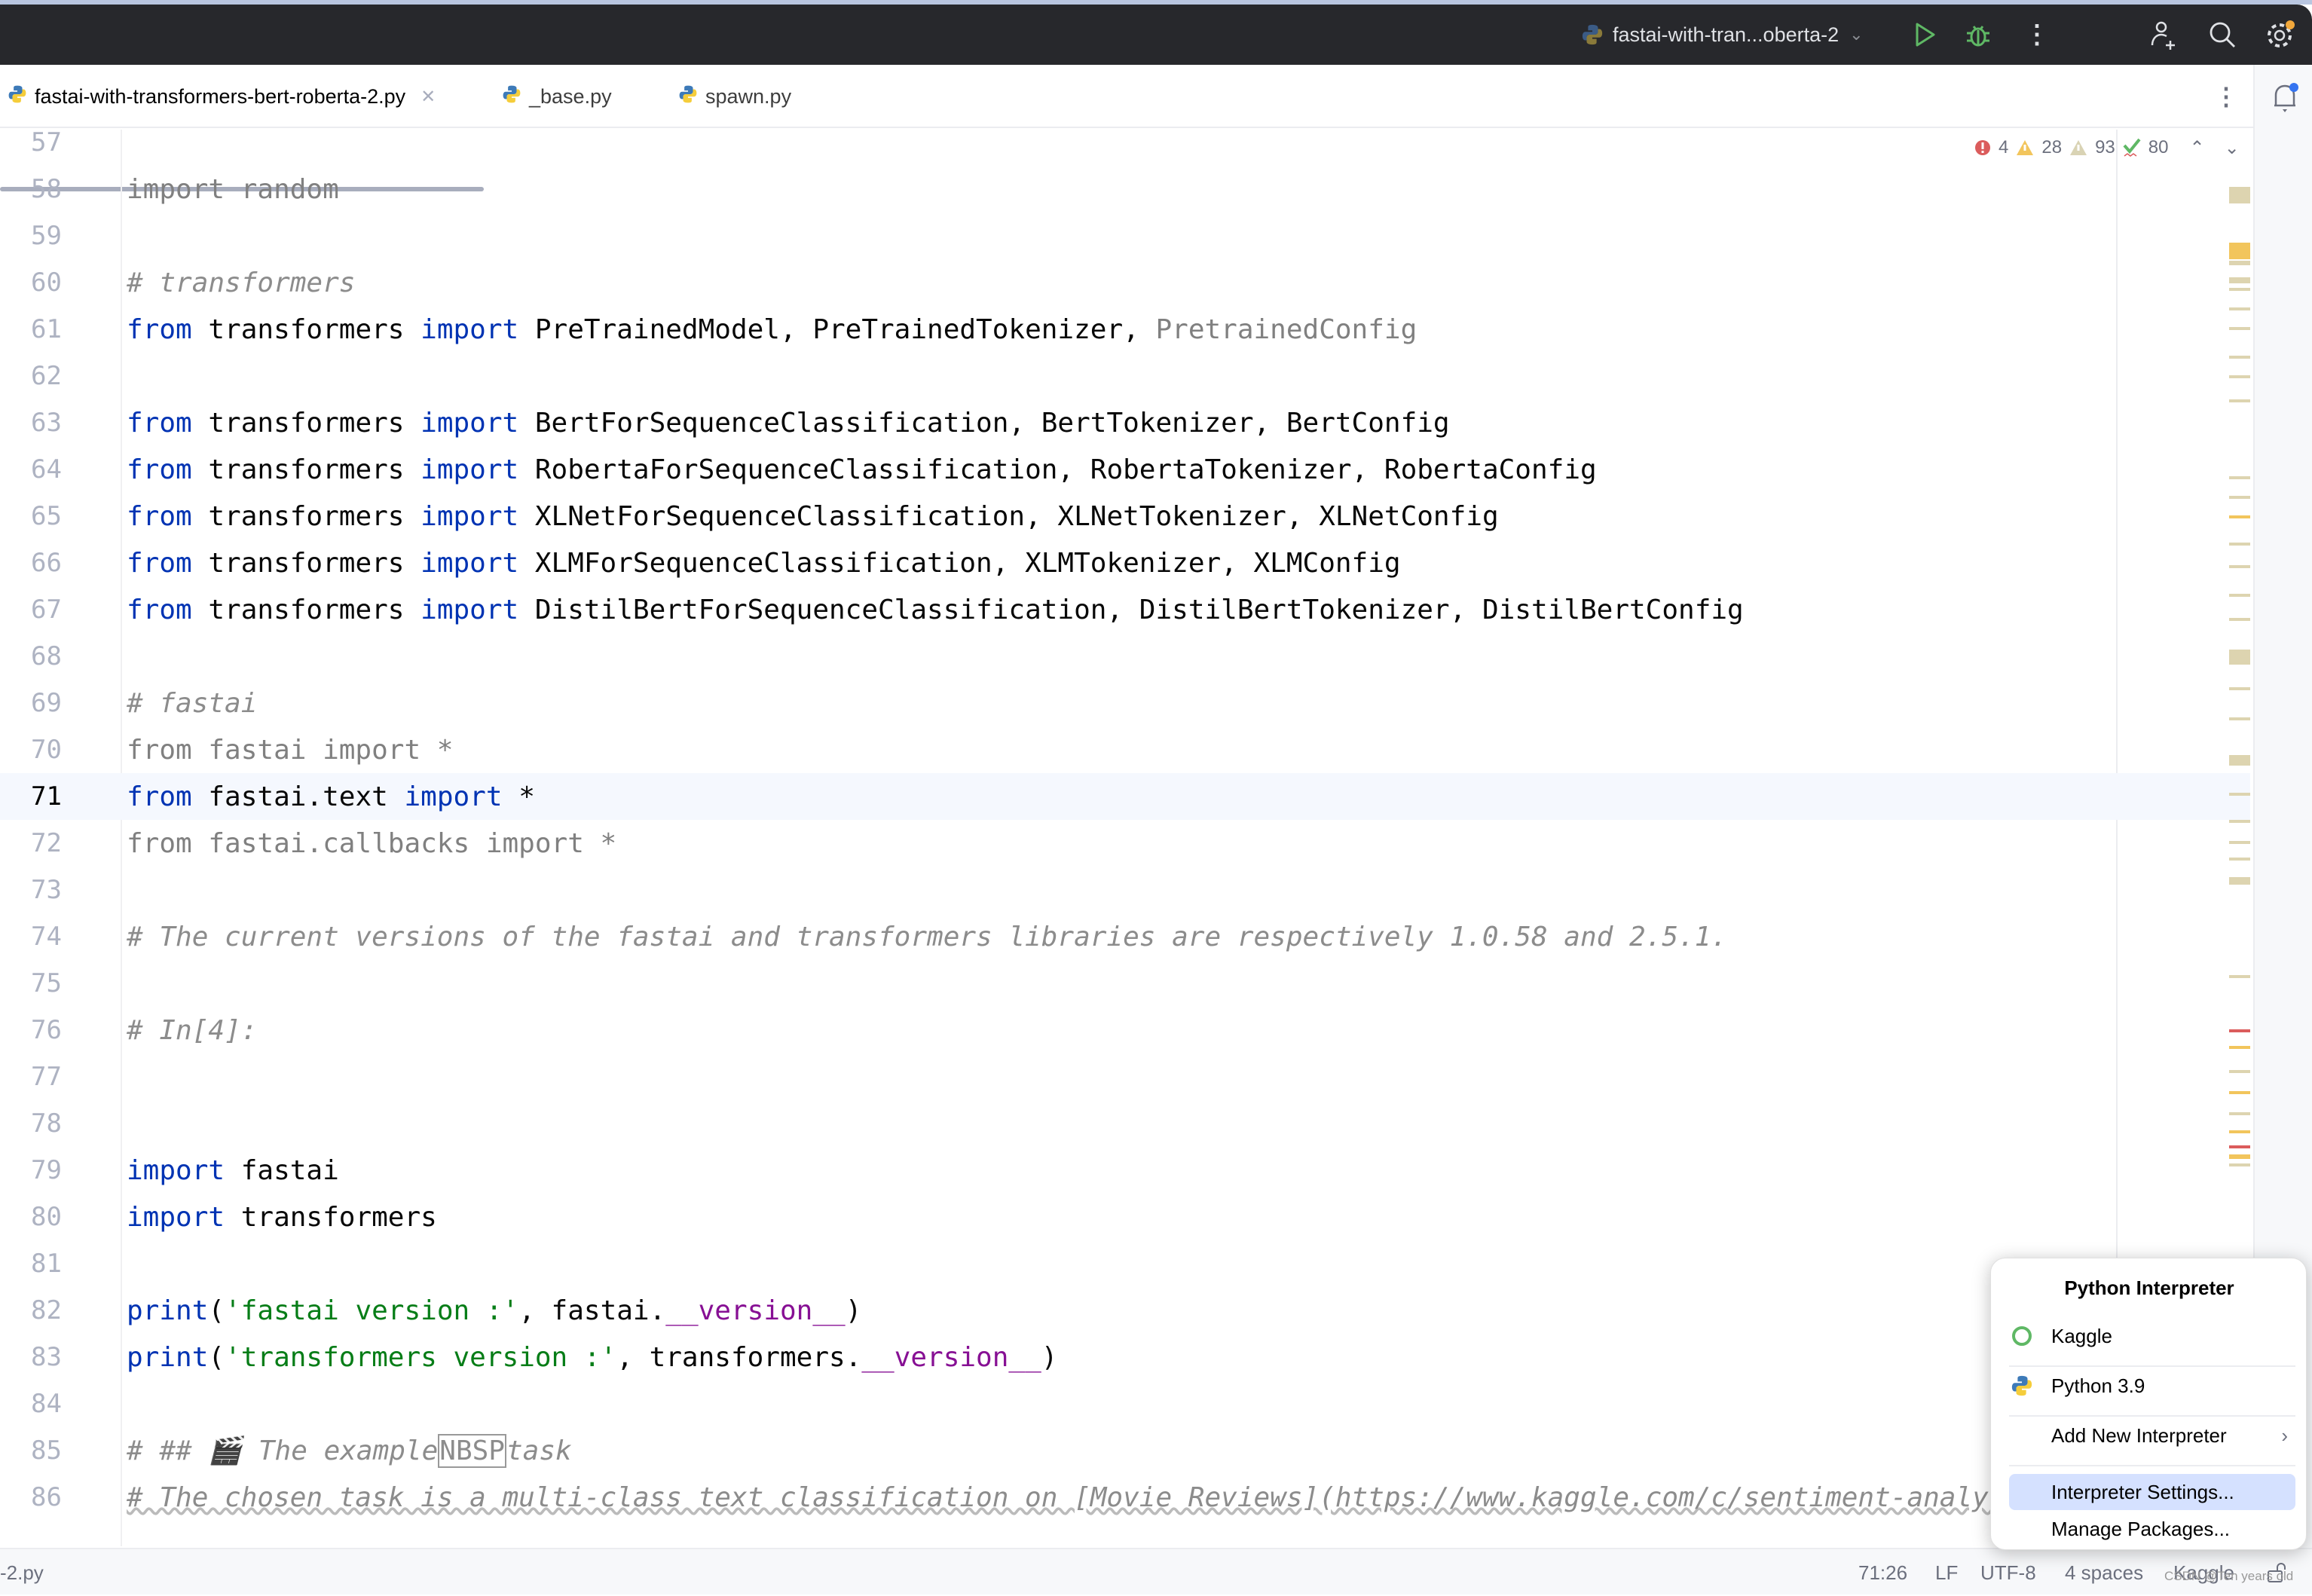 The image size is (2312, 1596). What do you see at coordinates (2196, 148) in the screenshot?
I see `previous-highlight-icon: ⌃` at bounding box center [2196, 148].